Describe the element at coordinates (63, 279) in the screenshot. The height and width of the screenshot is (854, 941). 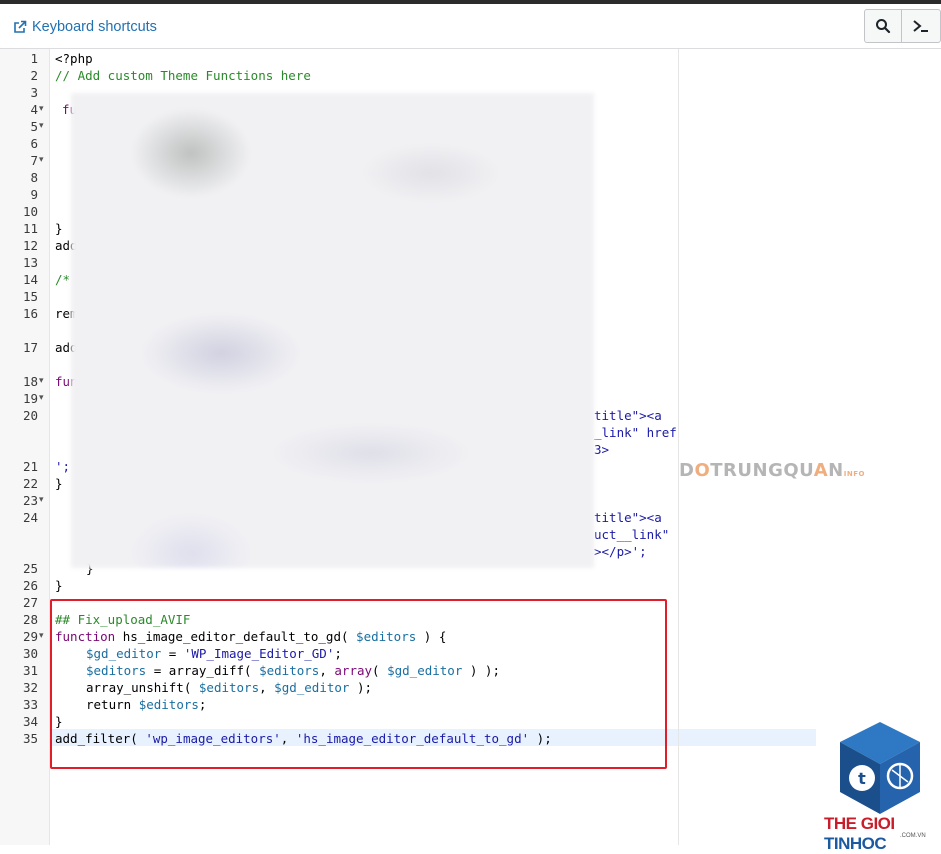
I see `code-line: /*` at that location.